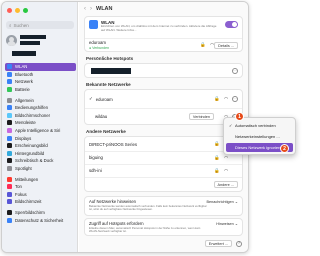  Describe the element at coordinates (99, 48) in the screenshot. I see `connection-status: ● Verbunden` at that location.